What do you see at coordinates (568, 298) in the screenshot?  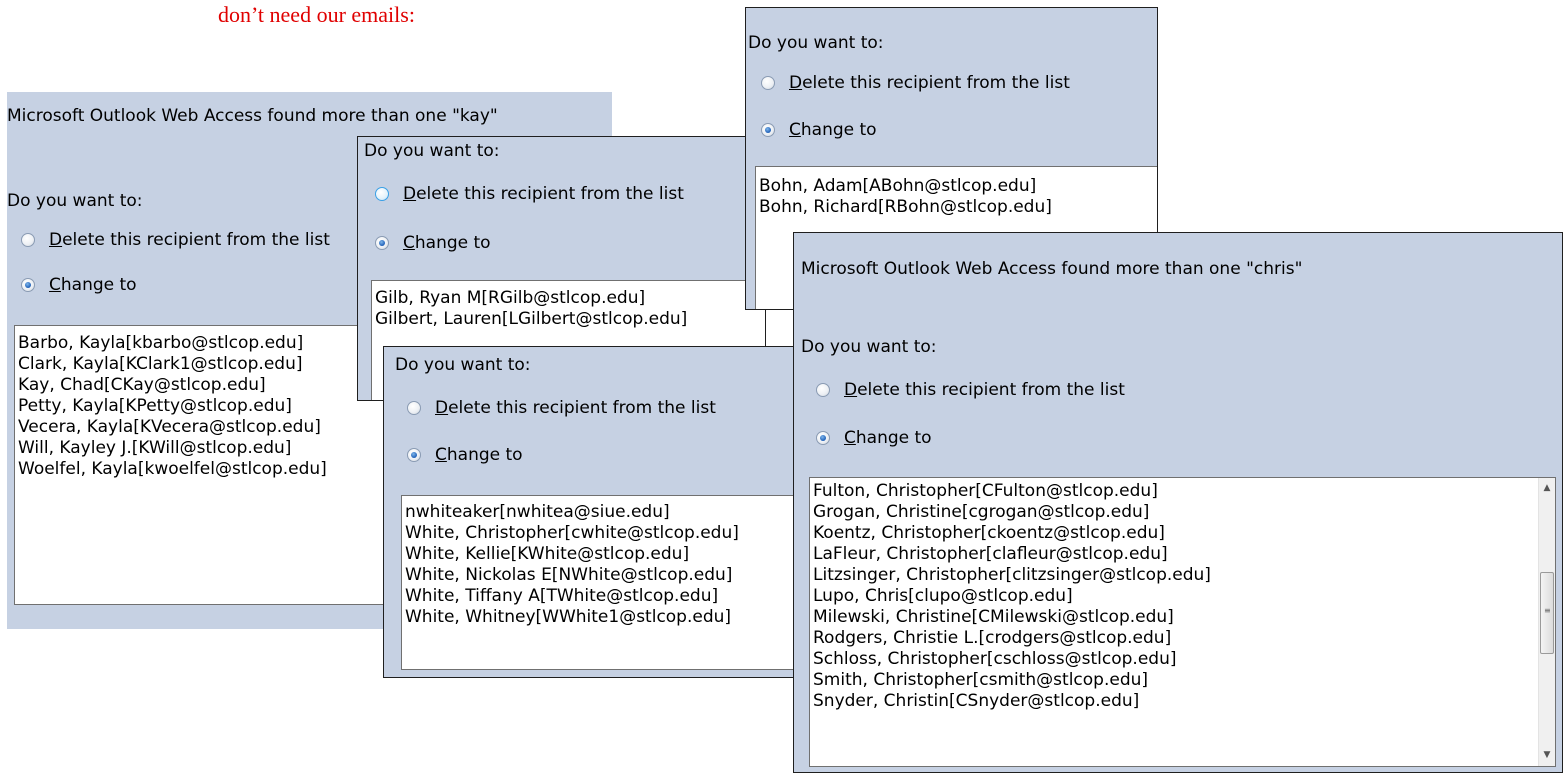 I see `list-item: Gilb, Ryan M[RGilb@stlcop.edu]` at bounding box center [568, 298].